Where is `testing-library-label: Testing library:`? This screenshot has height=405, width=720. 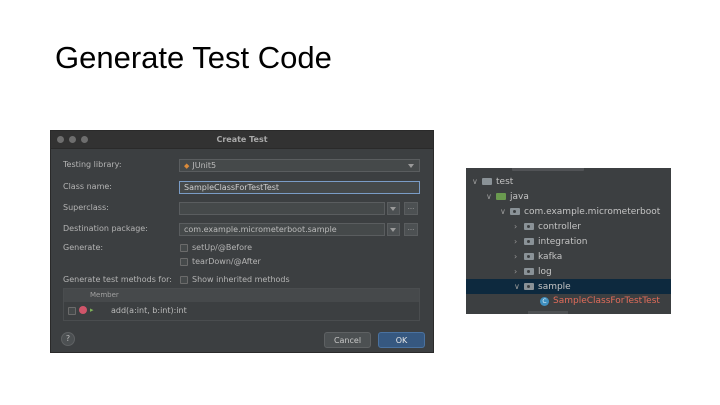 testing-library-label: Testing library: is located at coordinates (92, 164).